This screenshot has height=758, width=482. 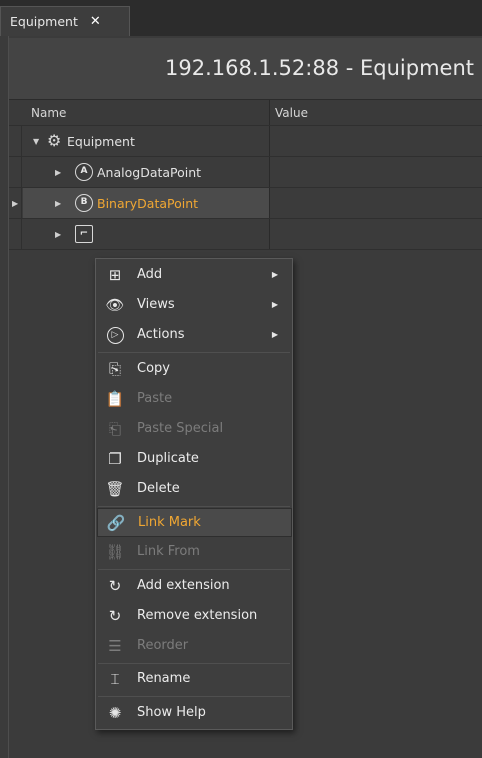 What do you see at coordinates (146, 234) in the screenshot?
I see `name-cell: ▶ ⌐` at bounding box center [146, 234].